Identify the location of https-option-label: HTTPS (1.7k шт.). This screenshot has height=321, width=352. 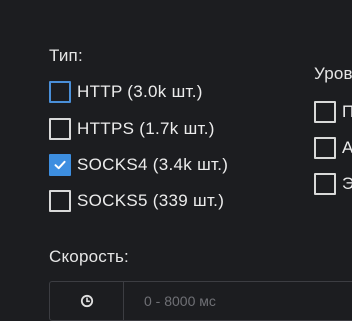
(146, 128).